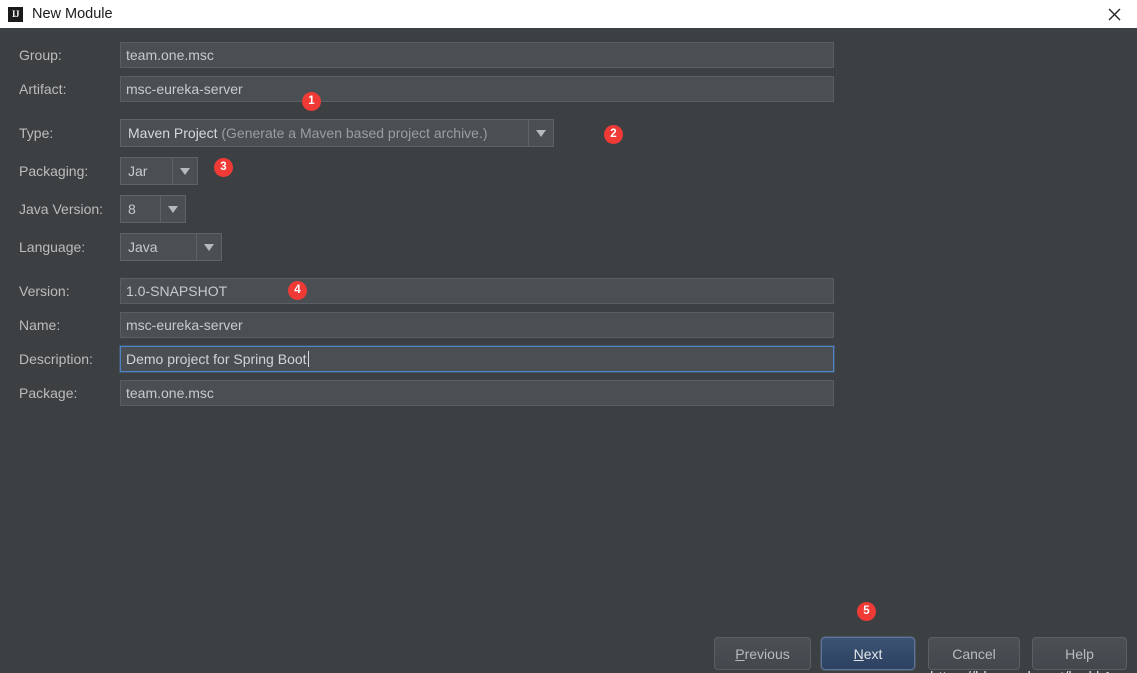 The image size is (1137, 673). What do you see at coordinates (477, 393) in the screenshot?
I see `package-input: team.one.msc` at bounding box center [477, 393].